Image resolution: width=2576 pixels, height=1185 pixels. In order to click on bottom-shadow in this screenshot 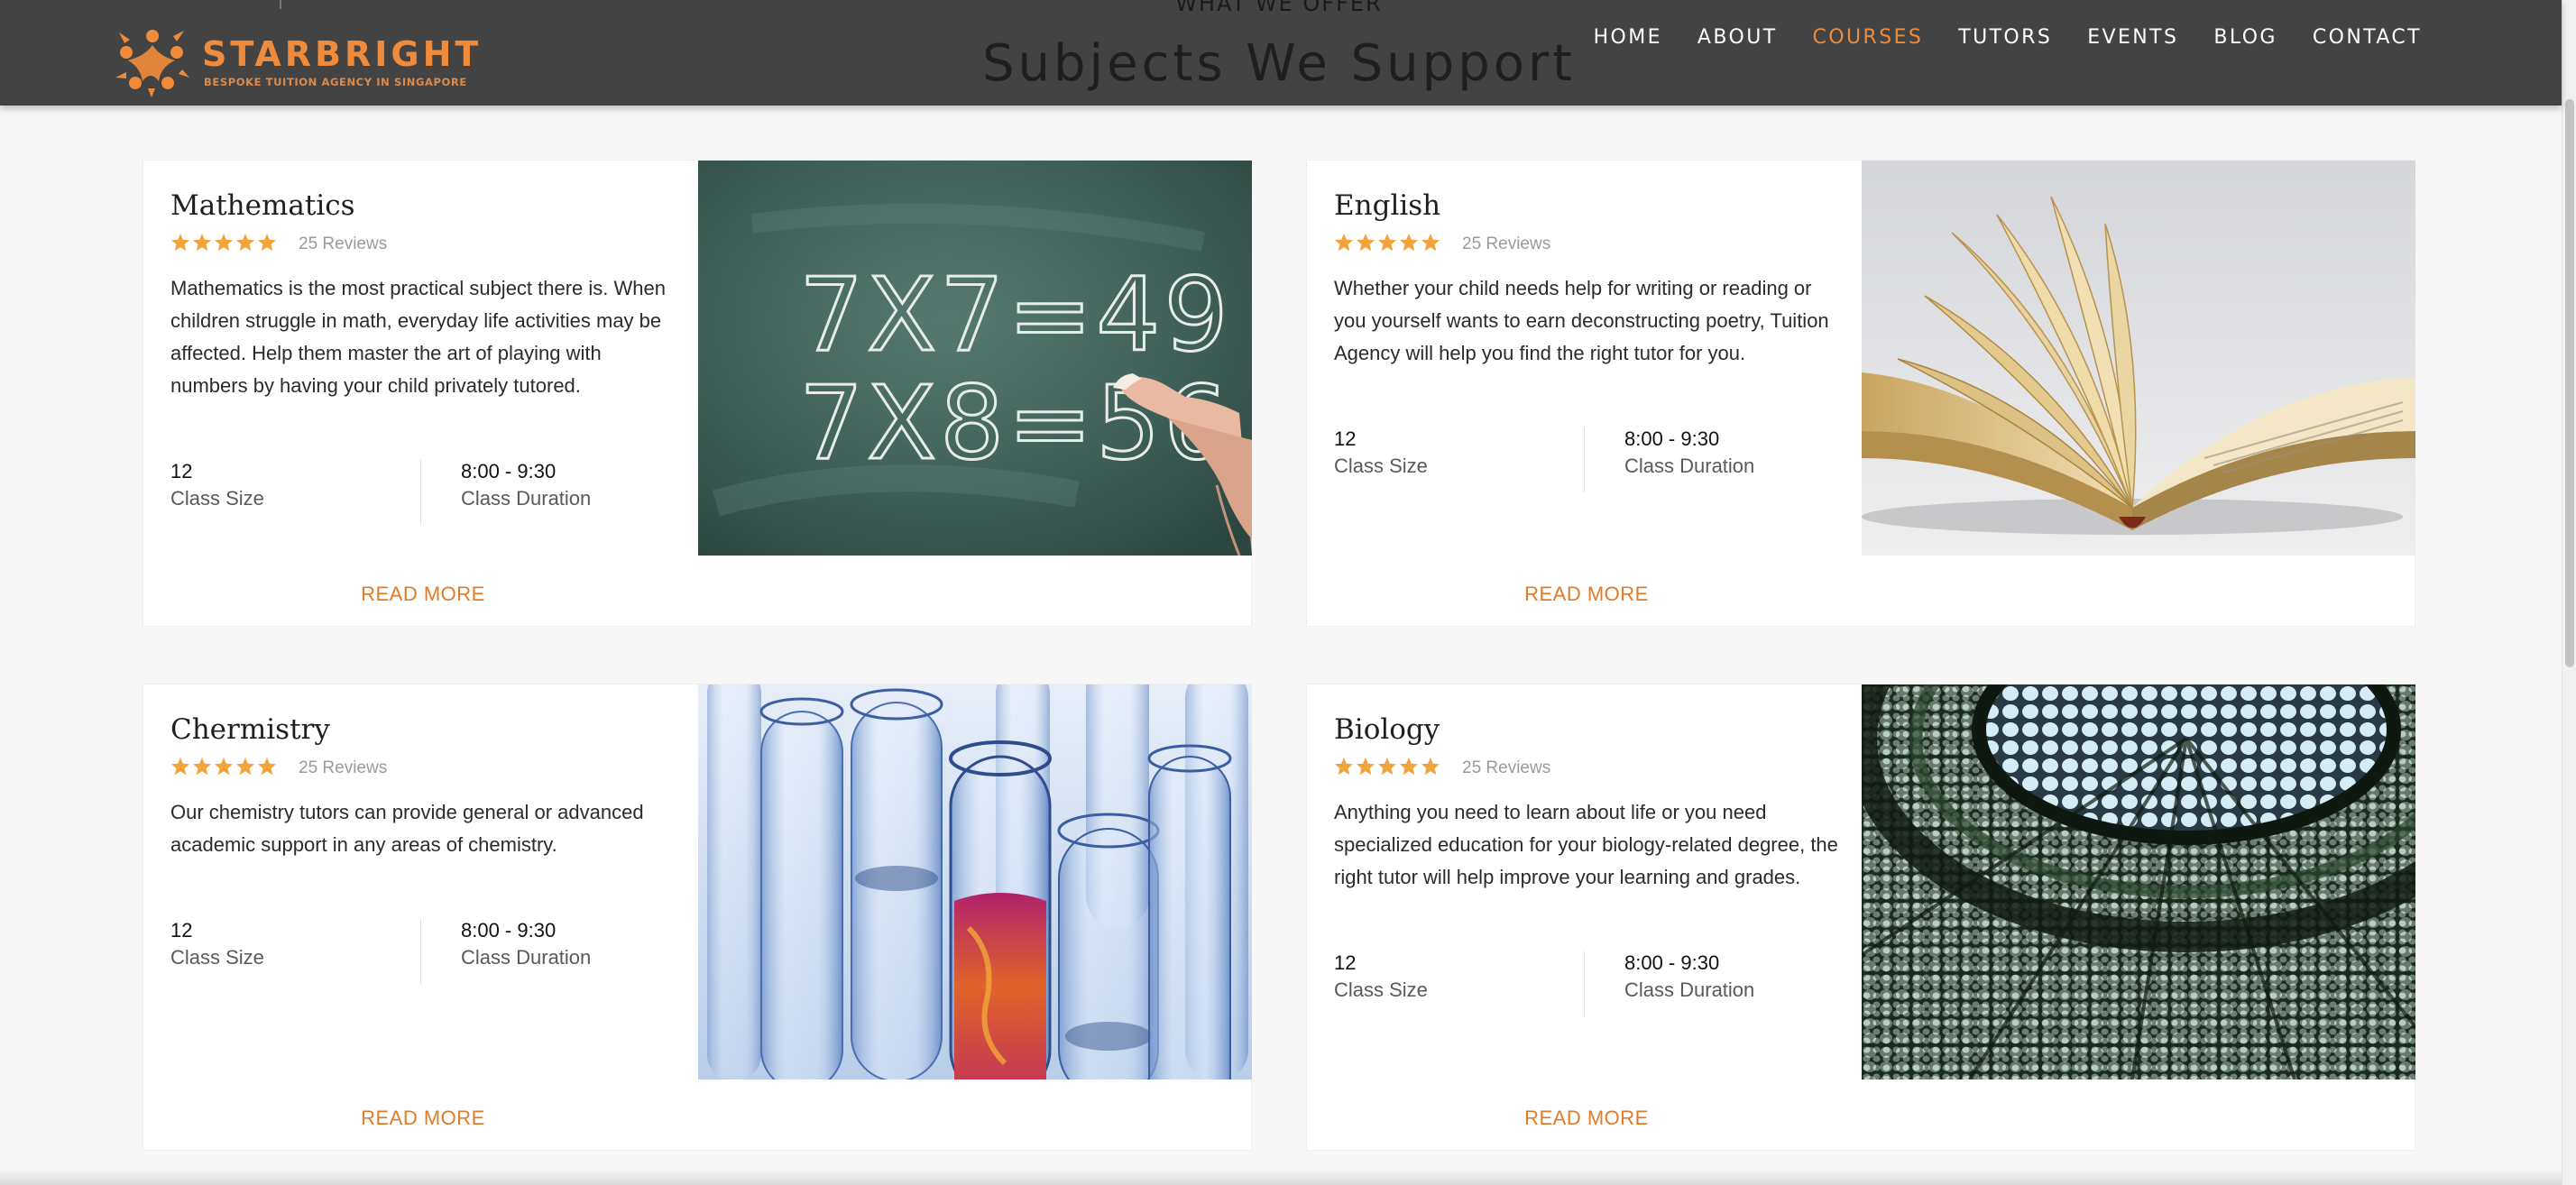, I will do `click(1281, 1177)`.